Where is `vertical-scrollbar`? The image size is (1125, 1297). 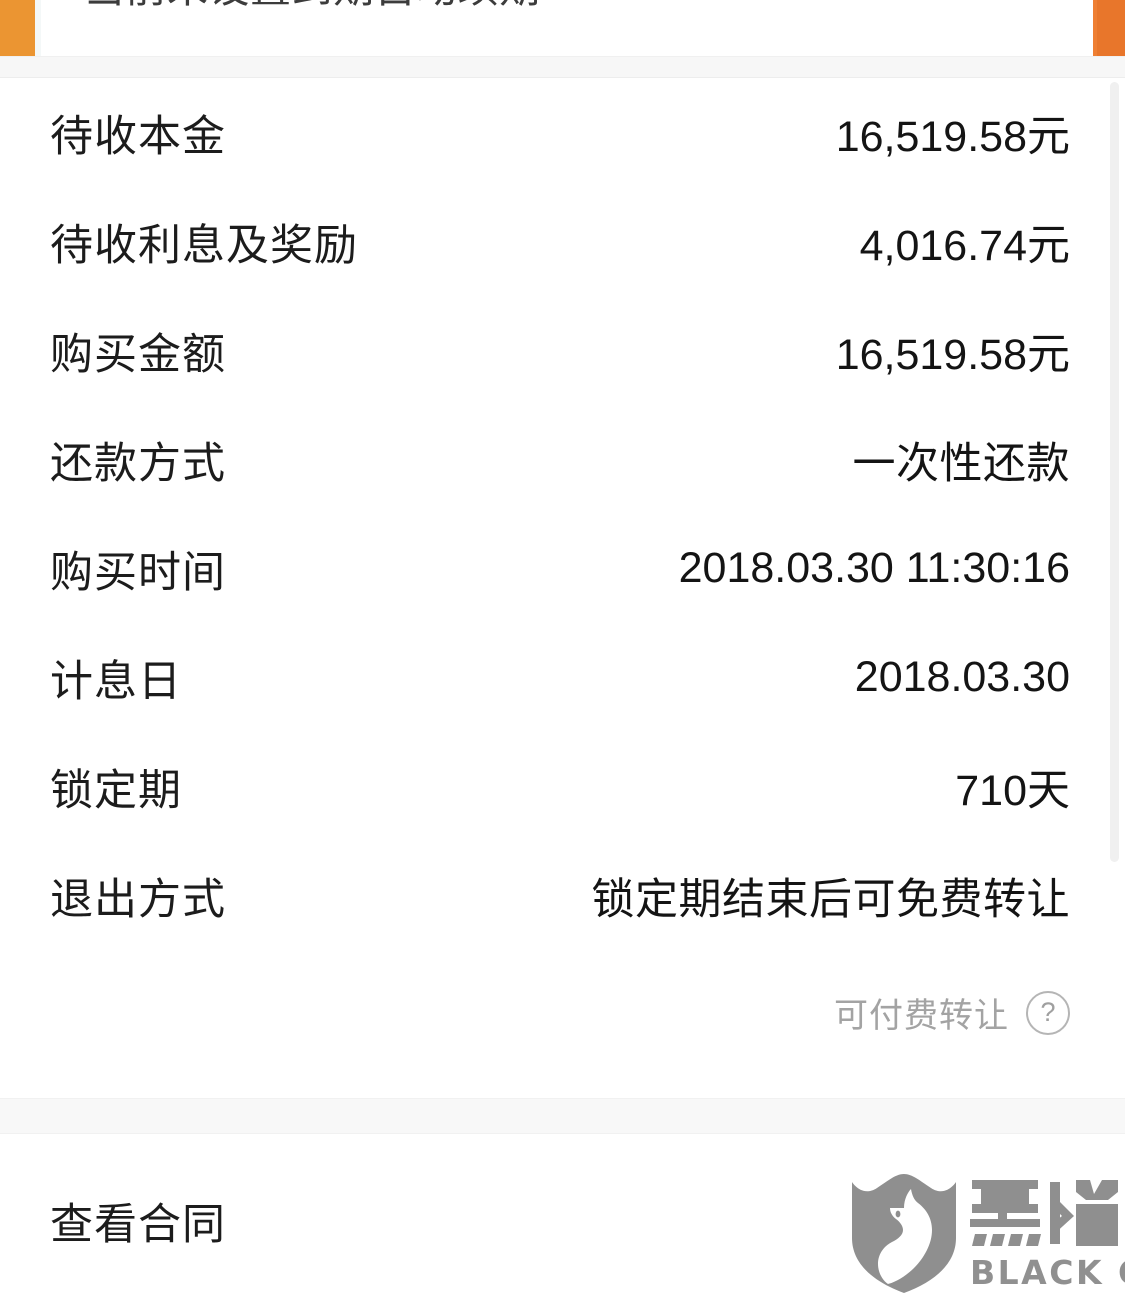 vertical-scrollbar is located at coordinates (1114, 472).